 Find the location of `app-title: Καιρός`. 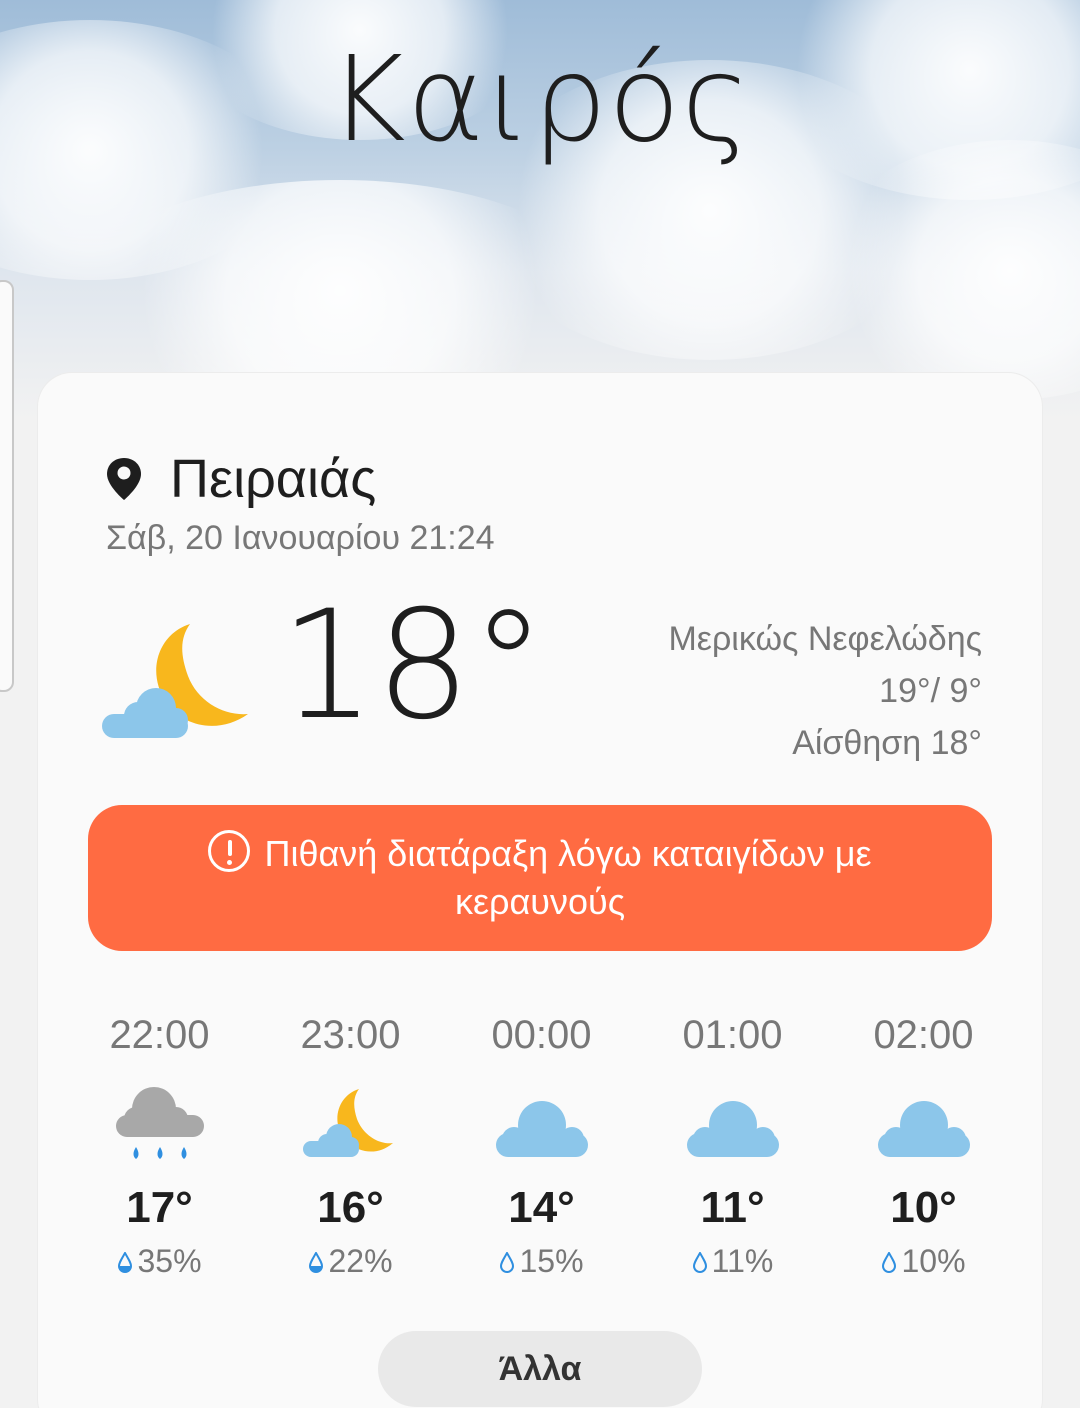

app-title: Καιρός is located at coordinates (540, 99).